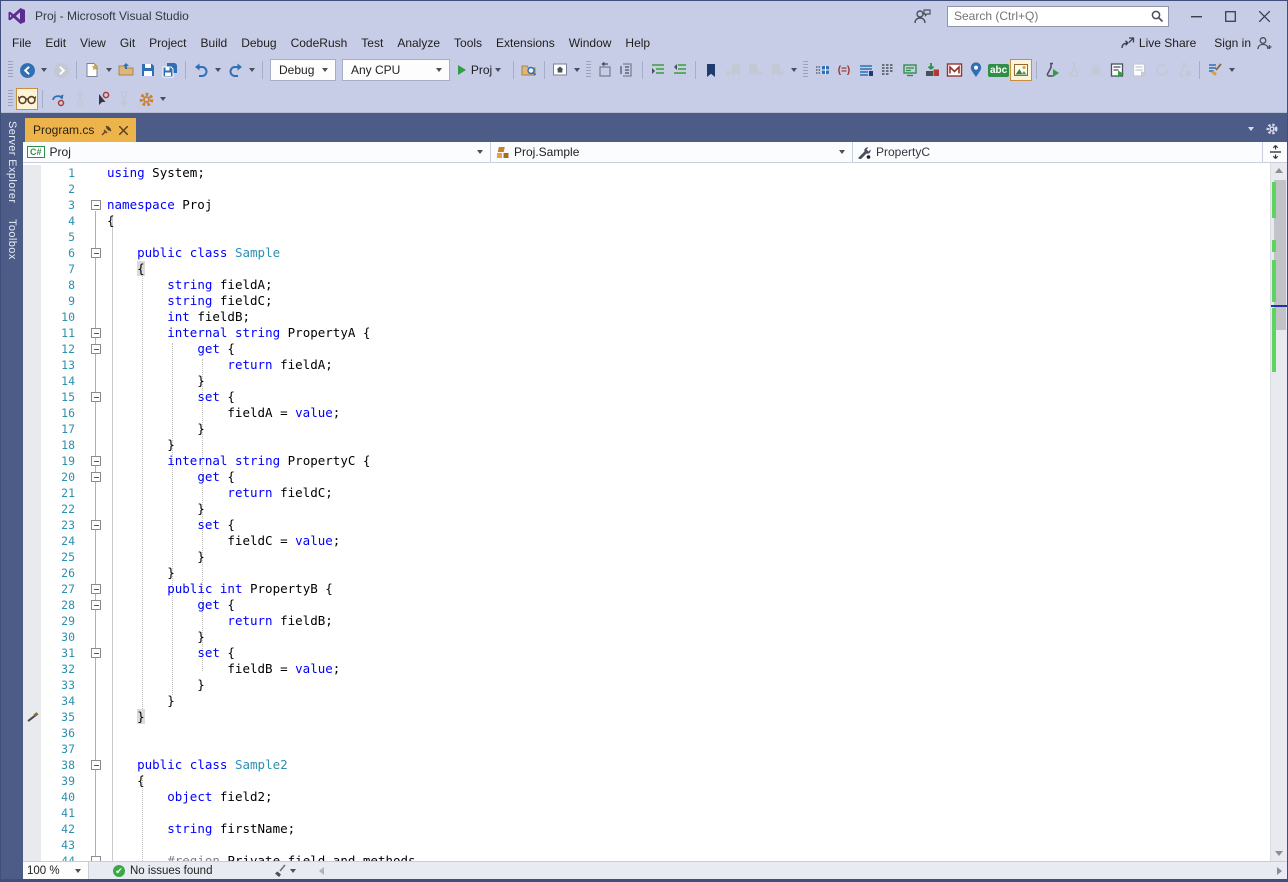 The width and height of the screenshot is (1288, 882). What do you see at coordinates (285, 870) in the screenshot?
I see `code-cleanup-button` at bounding box center [285, 870].